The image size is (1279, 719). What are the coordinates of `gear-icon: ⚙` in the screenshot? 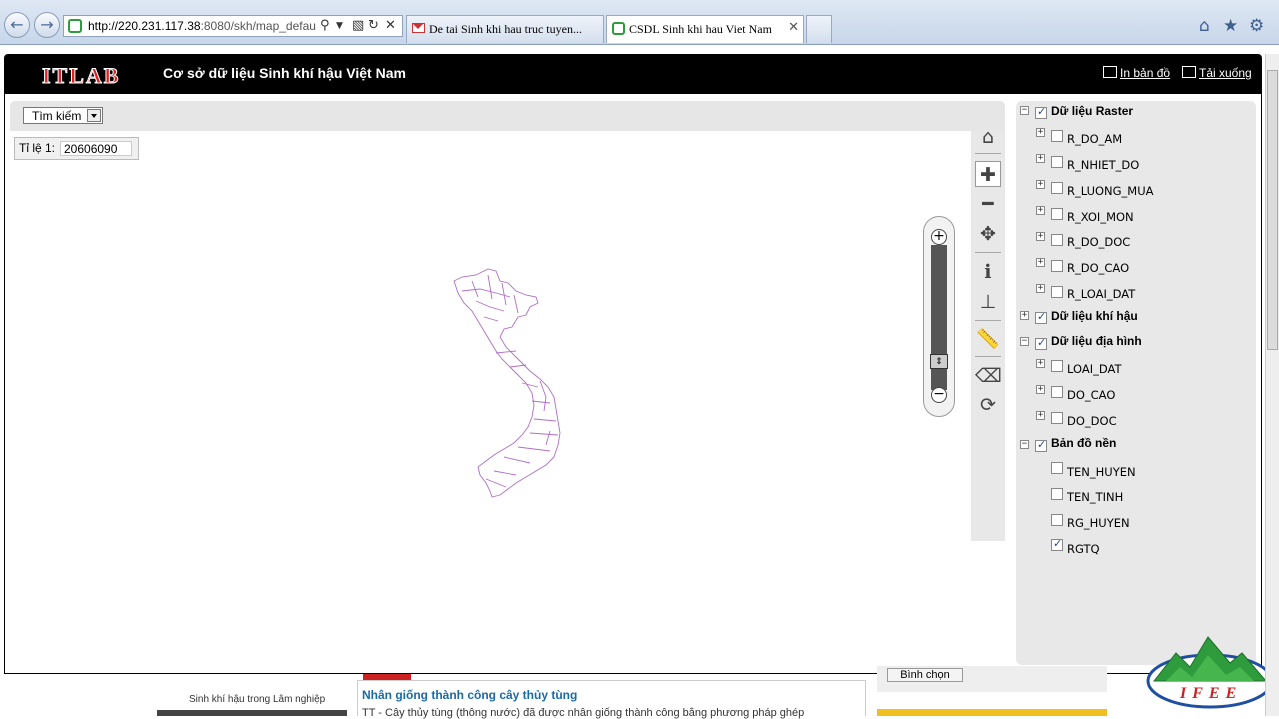 It's located at (1256, 26).